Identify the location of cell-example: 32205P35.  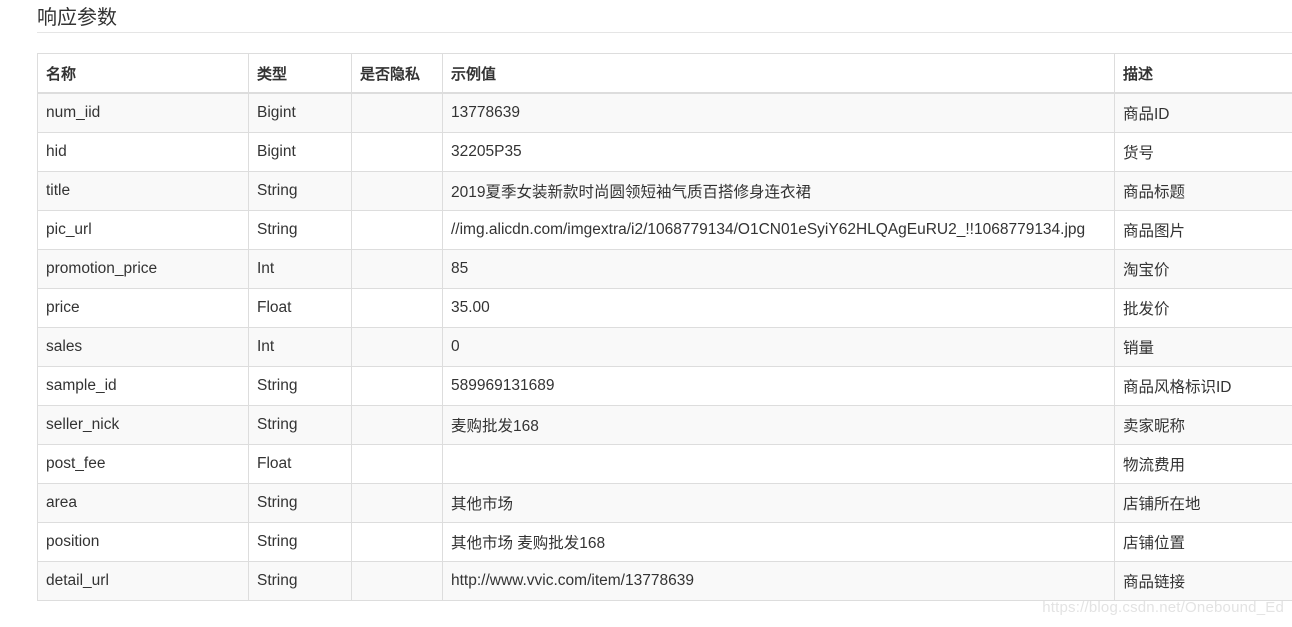
(778, 152).